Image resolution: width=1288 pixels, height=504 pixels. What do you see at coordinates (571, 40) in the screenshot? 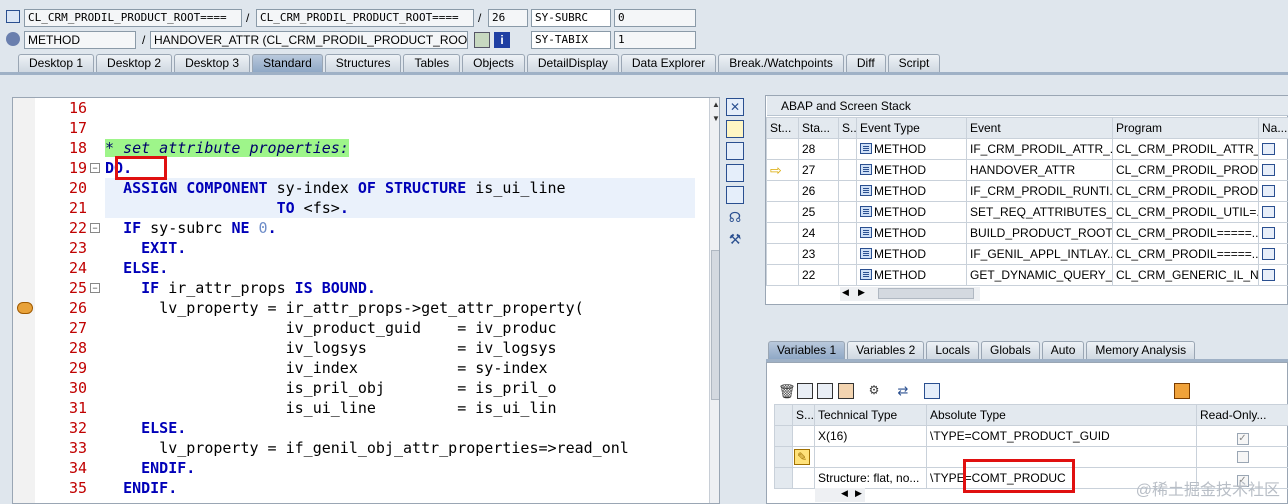
I see `sysvar-name-field-2: SY-TABIX` at bounding box center [571, 40].